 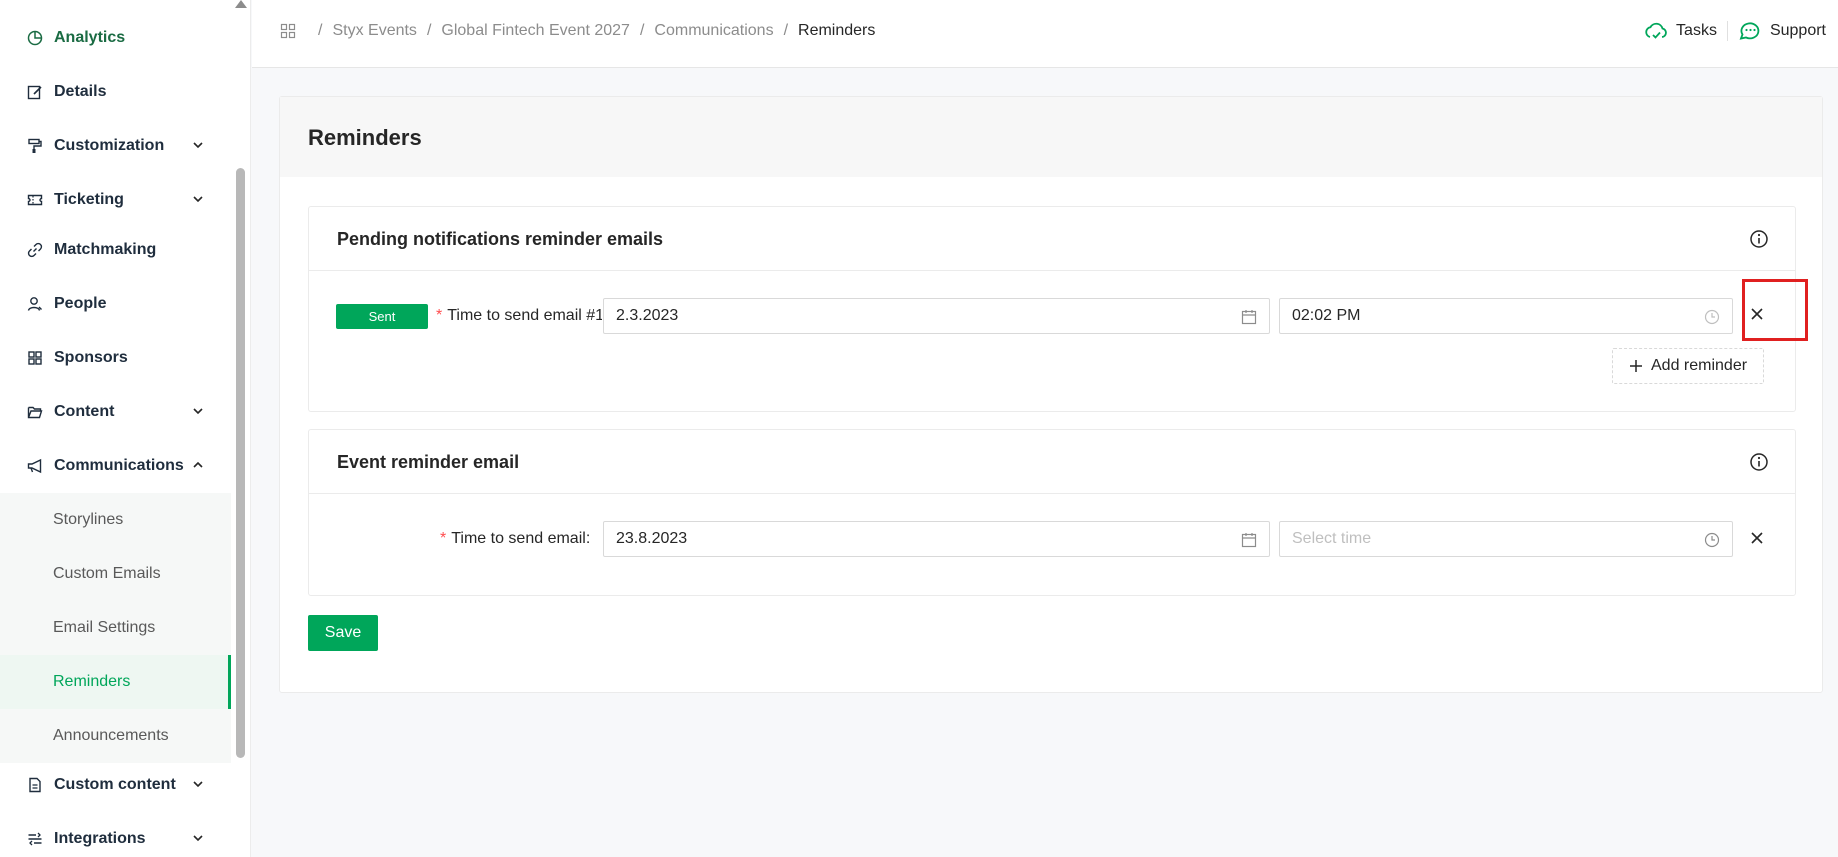 What do you see at coordinates (588, 538) in the screenshot?
I see `label-colon: :` at bounding box center [588, 538].